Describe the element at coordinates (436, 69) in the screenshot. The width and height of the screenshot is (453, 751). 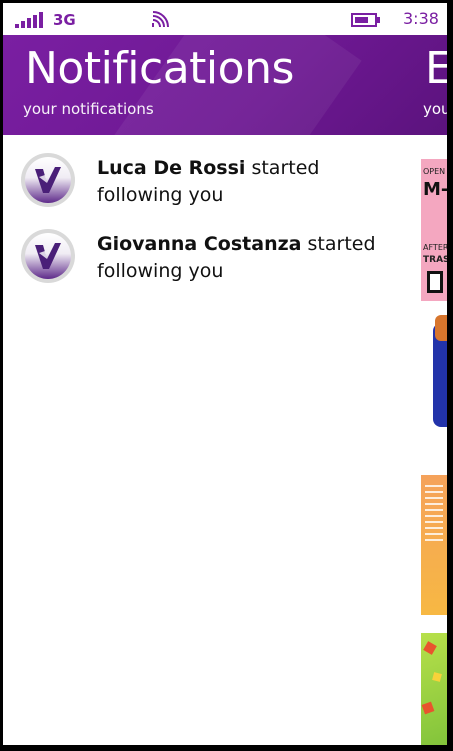
I see `next-section-title-peek: E` at that location.